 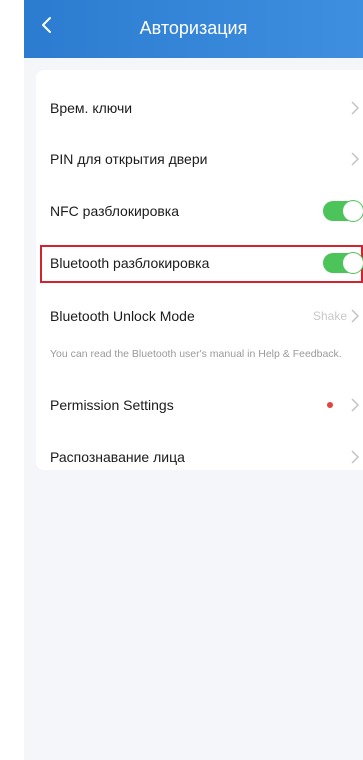 I want to click on app-header: Авторизация, so click(x=193, y=29).